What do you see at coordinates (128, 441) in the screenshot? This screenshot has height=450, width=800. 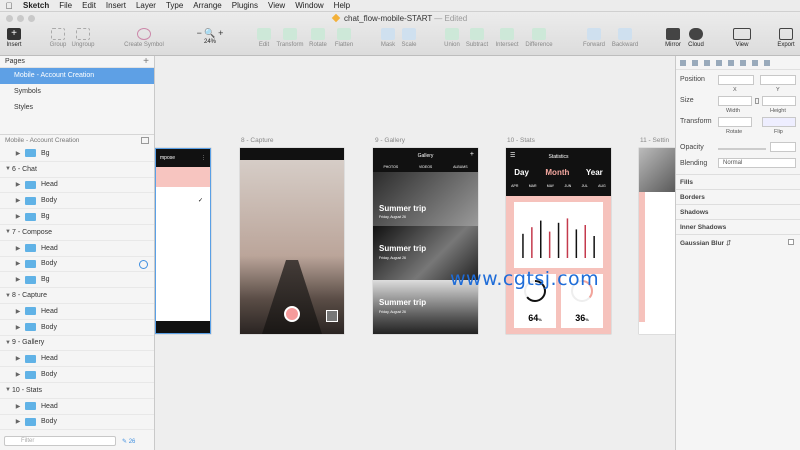 I see `symbol-count-badge: ✎ 26` at bounding box center [128, 441].